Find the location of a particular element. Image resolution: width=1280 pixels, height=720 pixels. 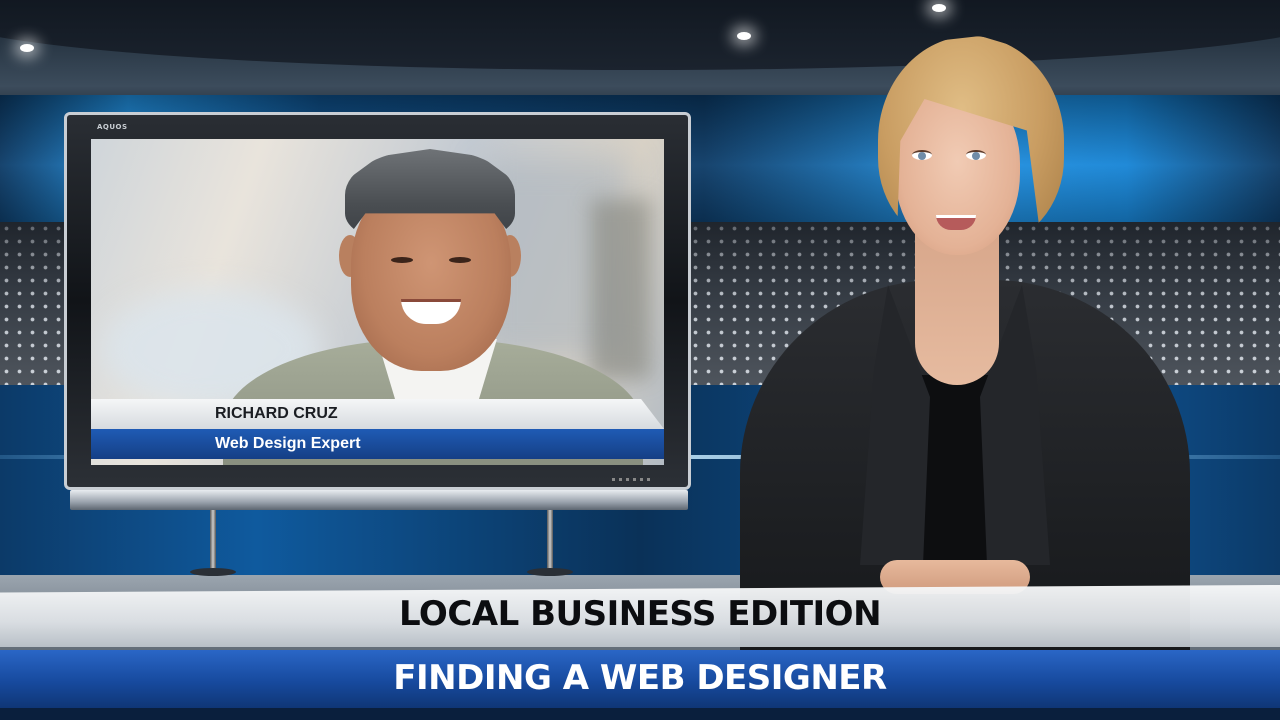

tv-shelf is located at coordinates (379, 500).